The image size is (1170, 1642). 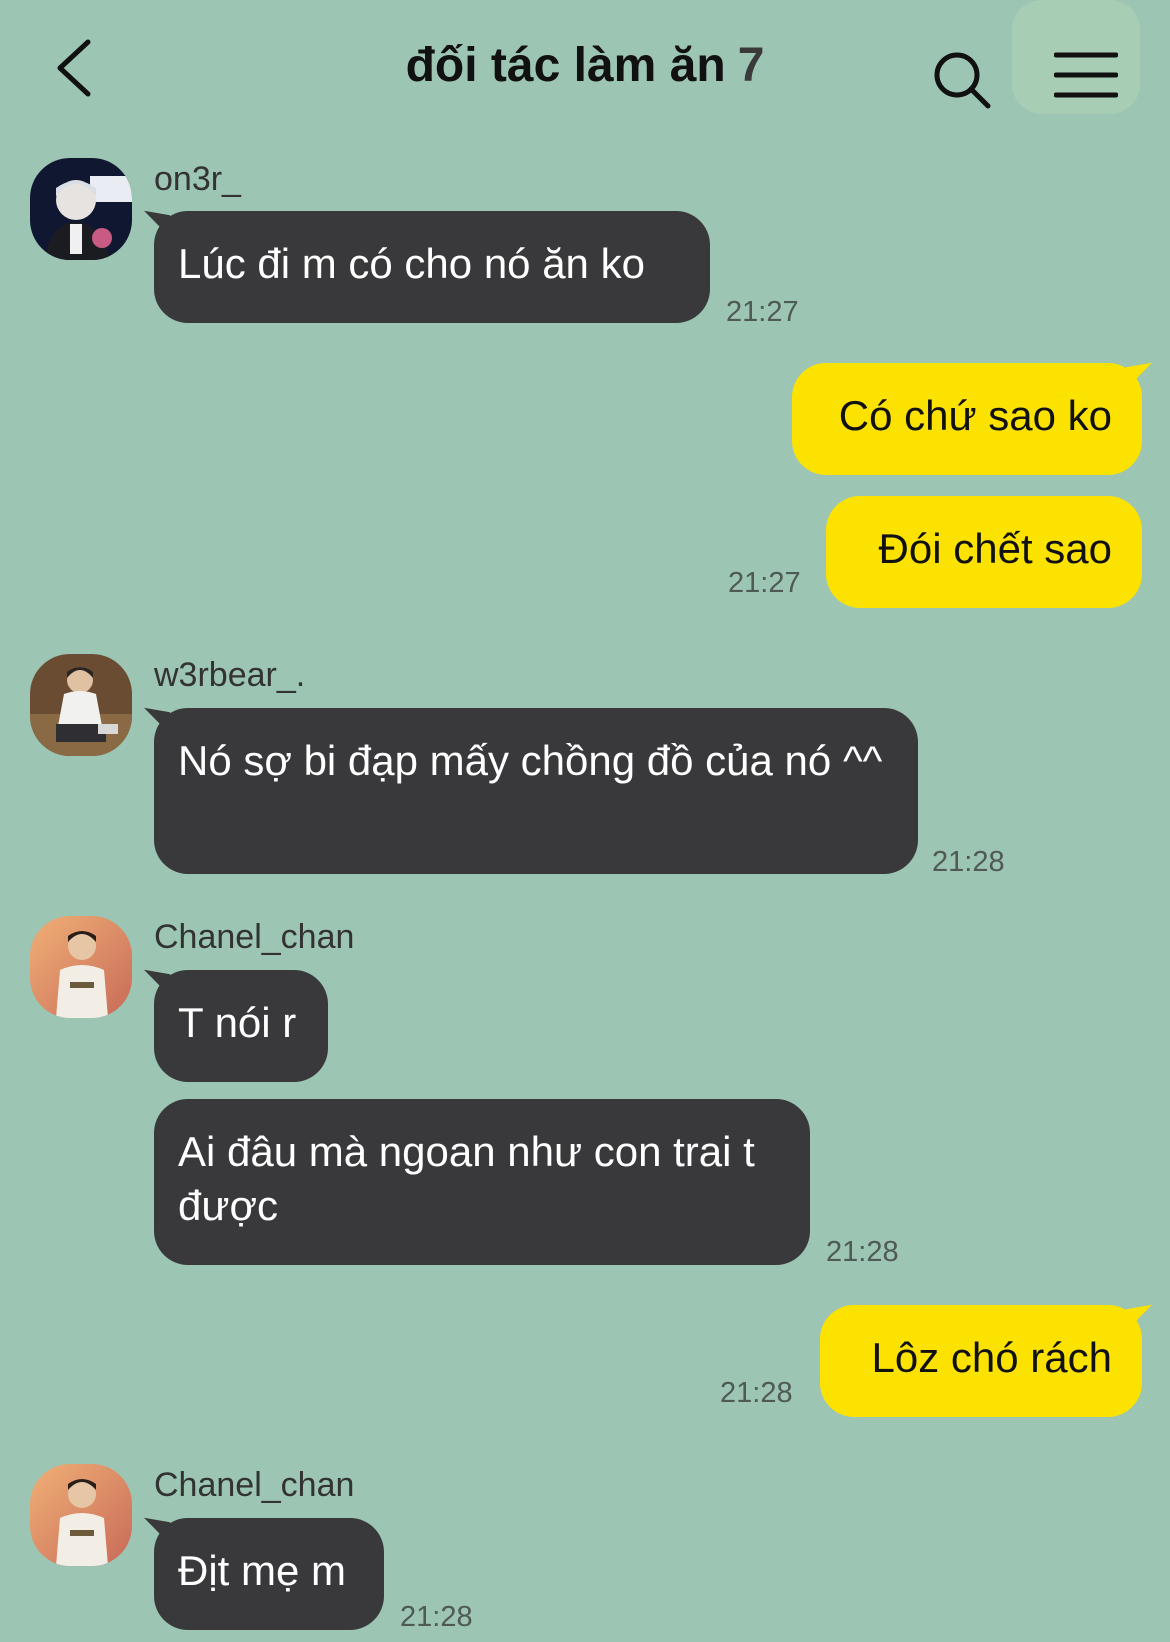 I want to click on message-bubble: Nó sợ bi đạp mấy chồng đồ của nó ^^, so click(x=531, y=790).